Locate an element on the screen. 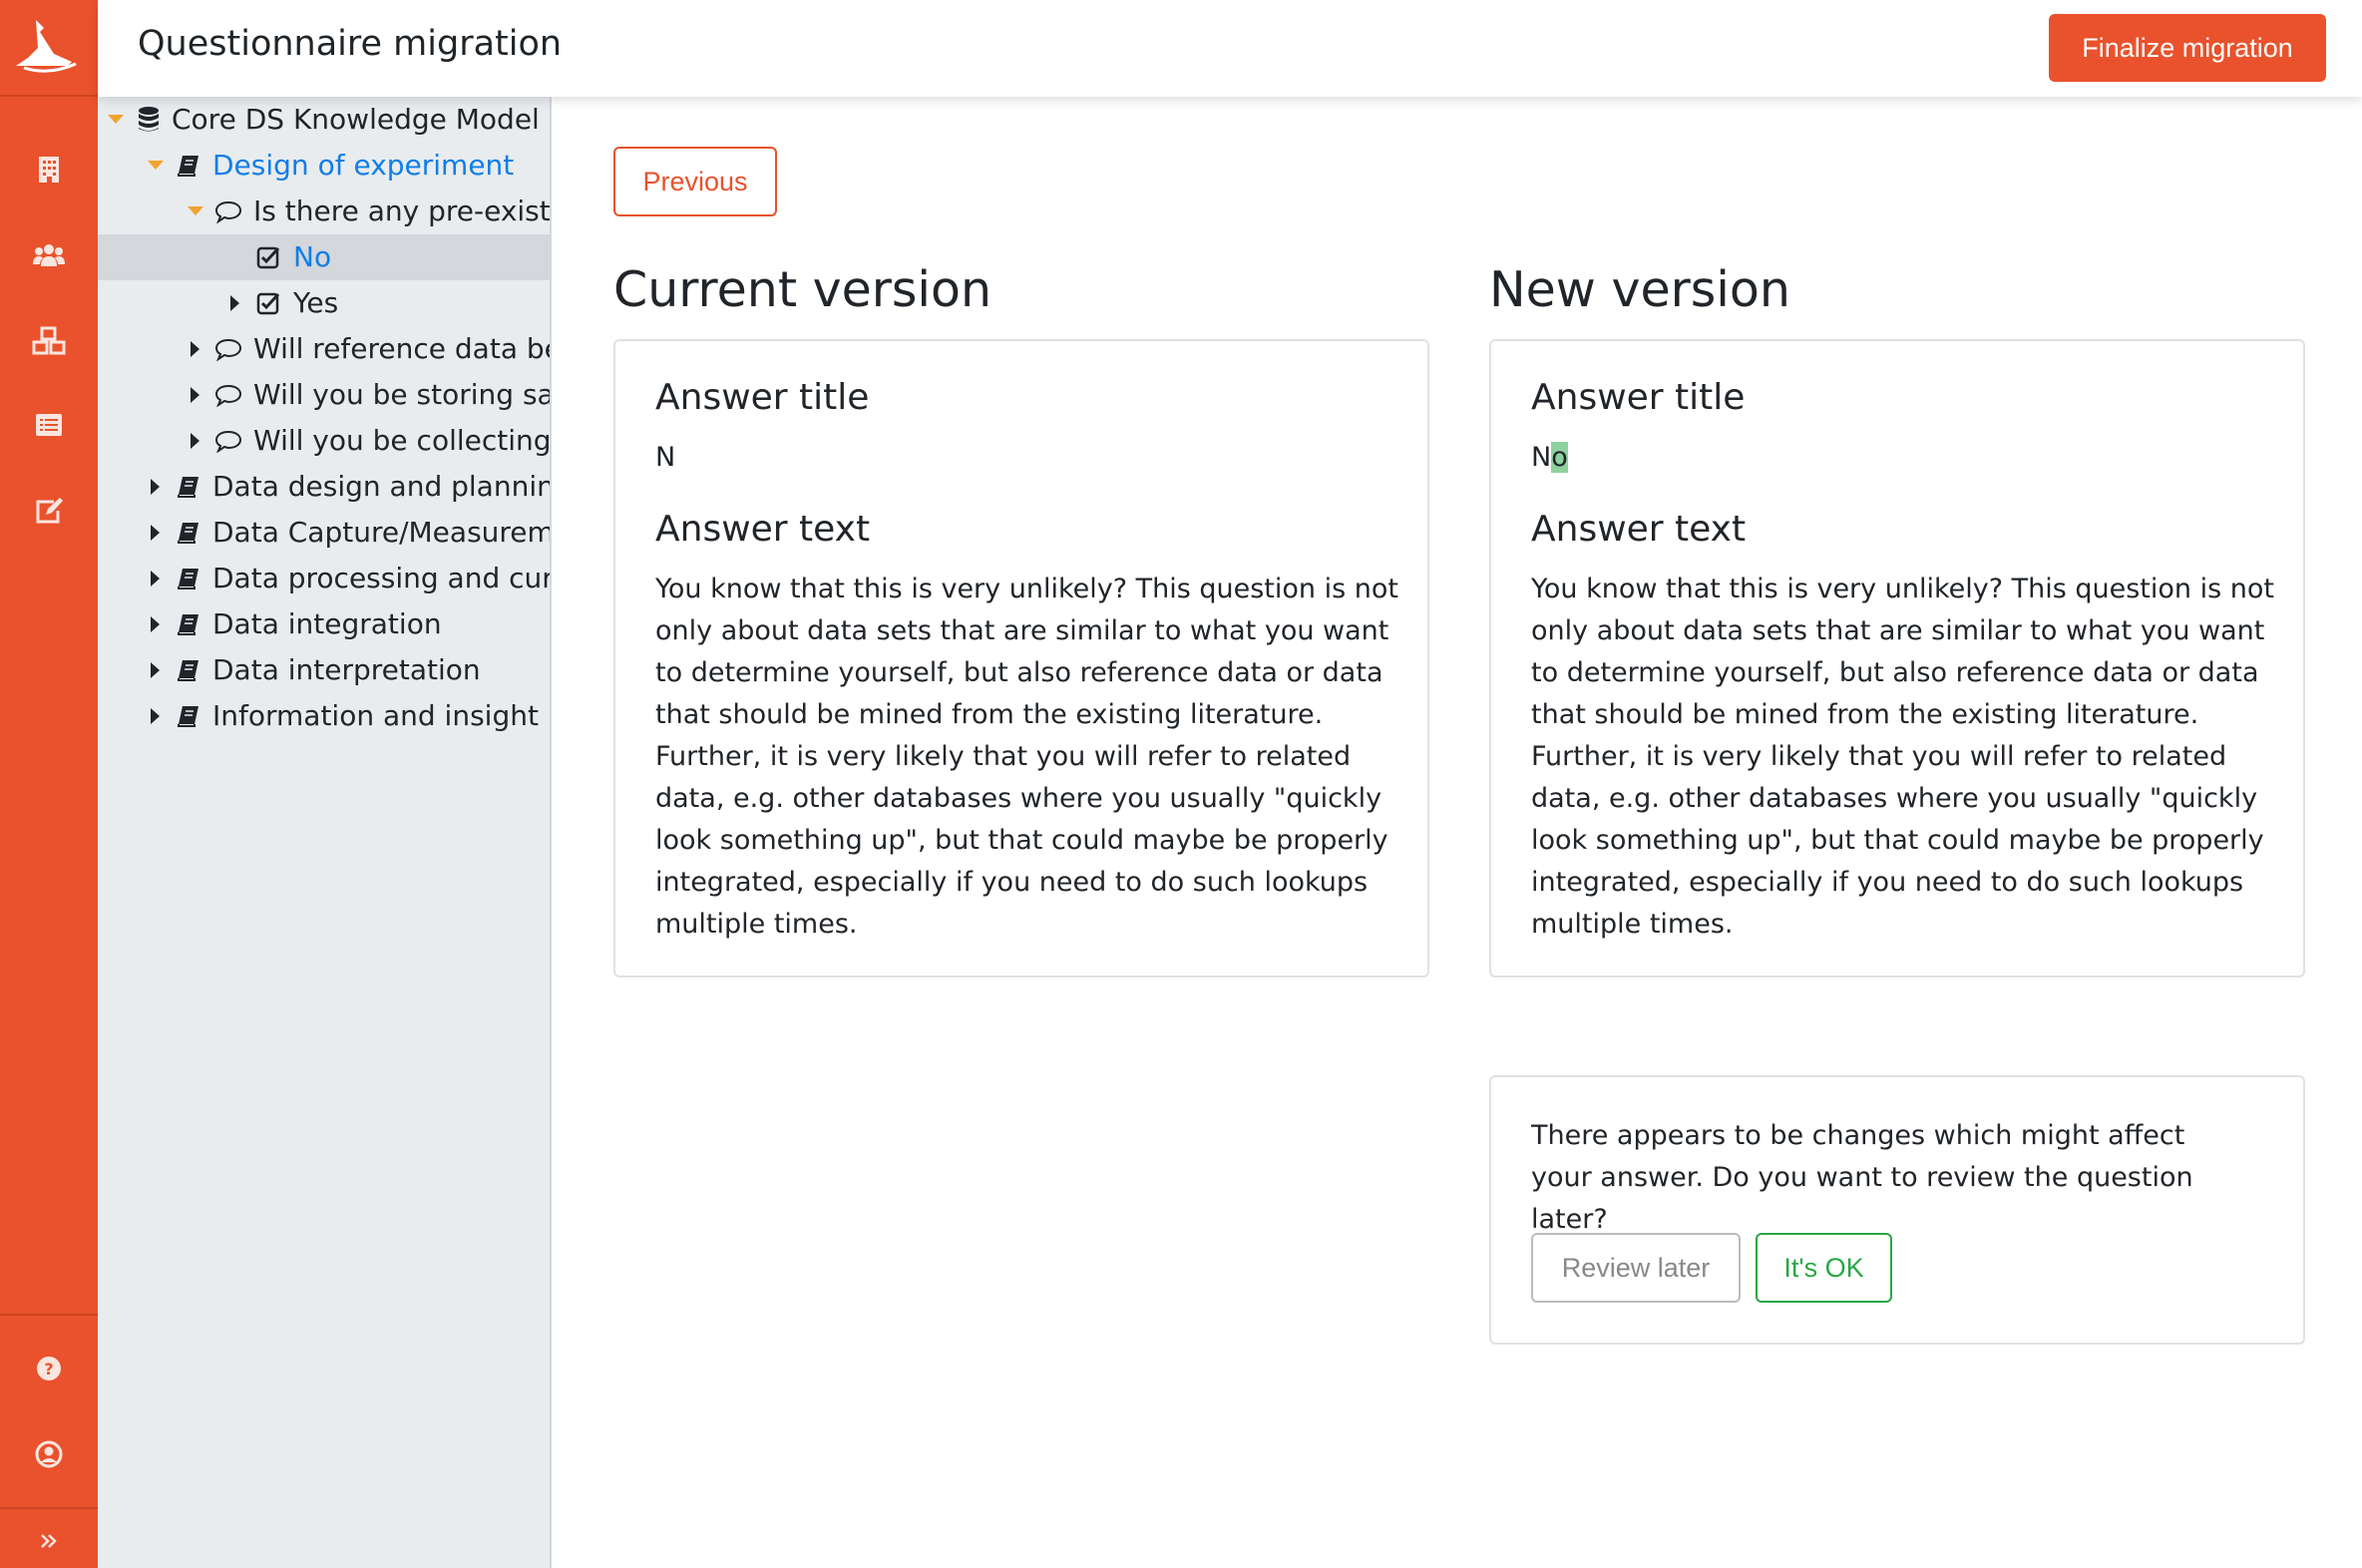 The image size is (2362, 1568). tree-node-label: Will you be storing sam is located at coordinates (402, 394).